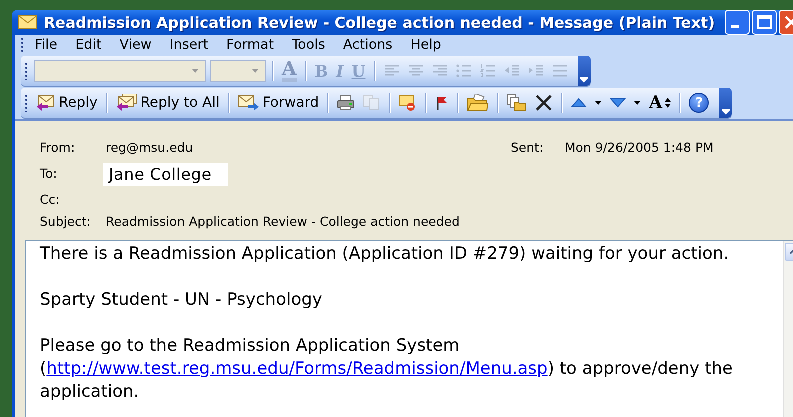 This screenshot has width=793, height=417. What do you see at coordinates (168, 103) in the screenshot?
I see `reply-all-button: Reply to All` at bounding box center [168, 103].